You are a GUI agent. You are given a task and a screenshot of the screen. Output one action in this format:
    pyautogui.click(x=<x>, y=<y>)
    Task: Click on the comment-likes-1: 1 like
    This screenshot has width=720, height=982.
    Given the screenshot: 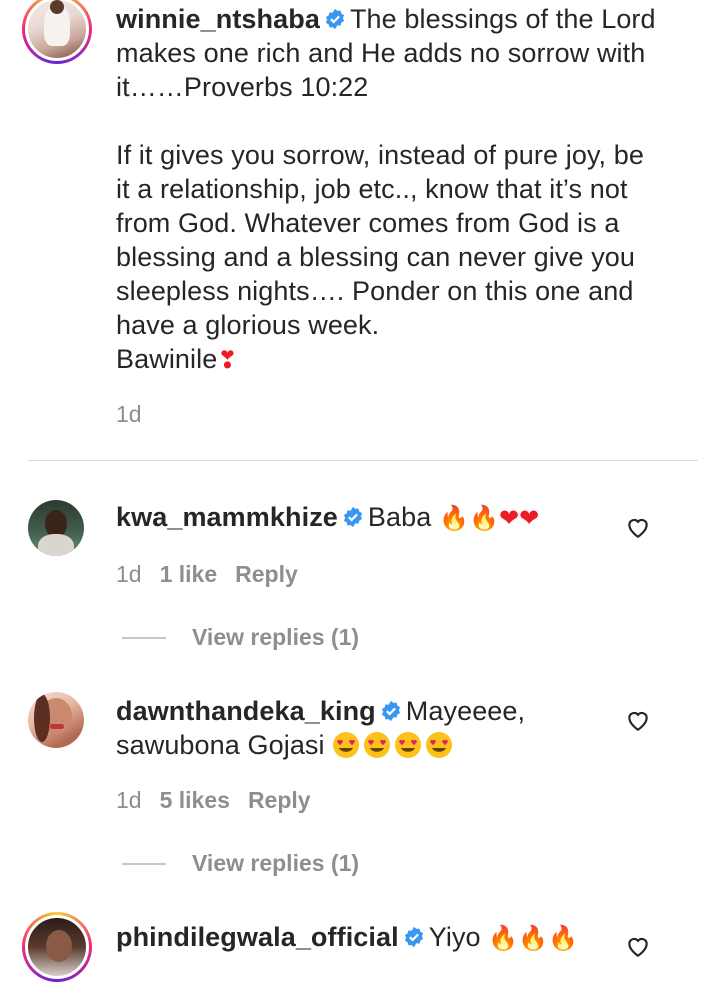 What is the action you would take?
    pyautogui.click(x=189, y=574)
    